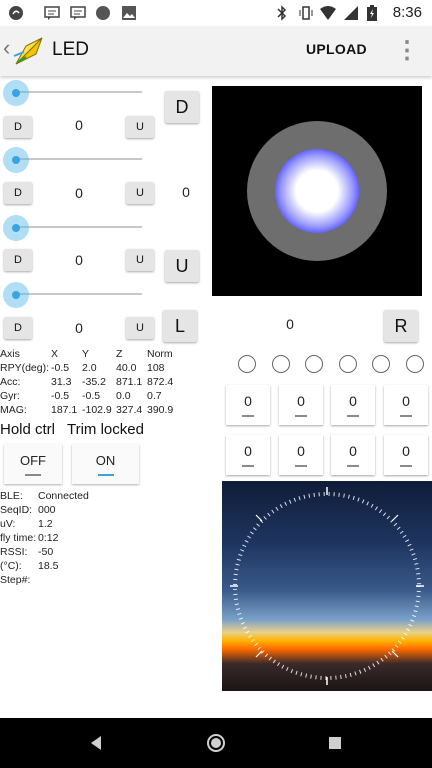 The image size is (432, 768). What do you see at coordinates (119, 354) in the screenshot?
I see `imu-header-z: Z` at bounding box center [119, 354].